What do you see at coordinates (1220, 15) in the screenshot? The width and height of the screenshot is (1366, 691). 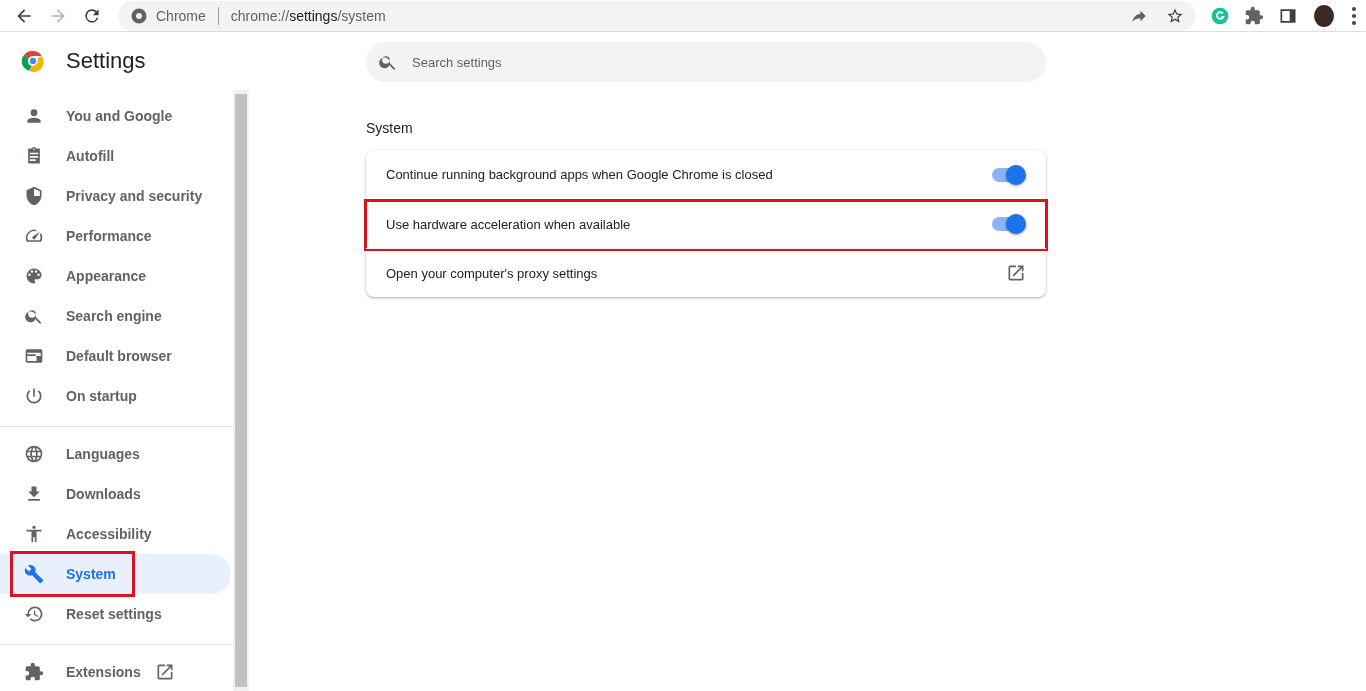 I see `g-logo-icon` at bounding box center [1220, 15].